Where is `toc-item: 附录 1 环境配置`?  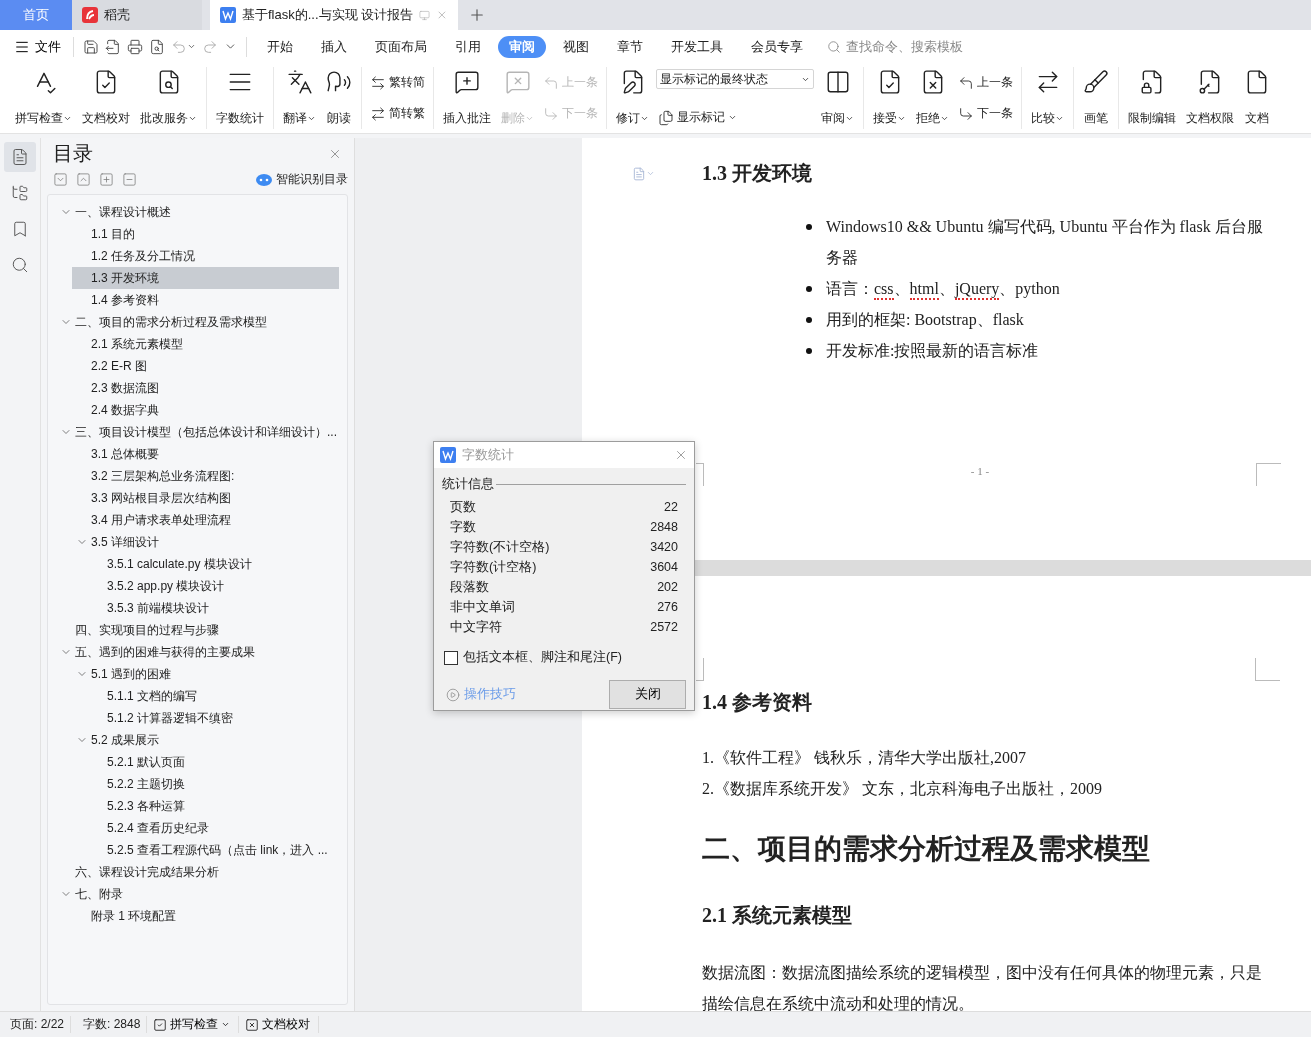
toc-item: 附录 1 环境配置 is located at coordinates (205, 916).